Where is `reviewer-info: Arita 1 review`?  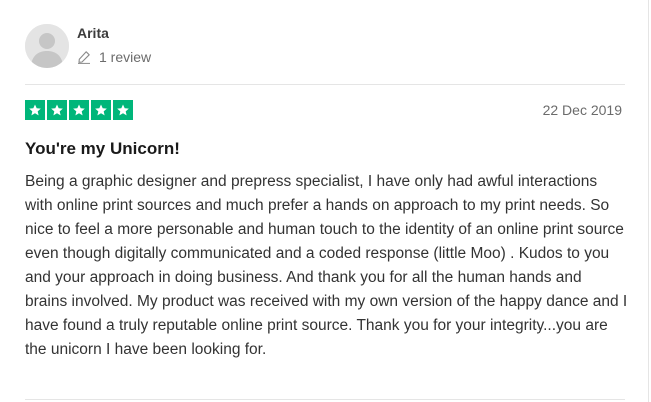
reviewer-info: Arita 1 review is located at coordinates (175, 45).